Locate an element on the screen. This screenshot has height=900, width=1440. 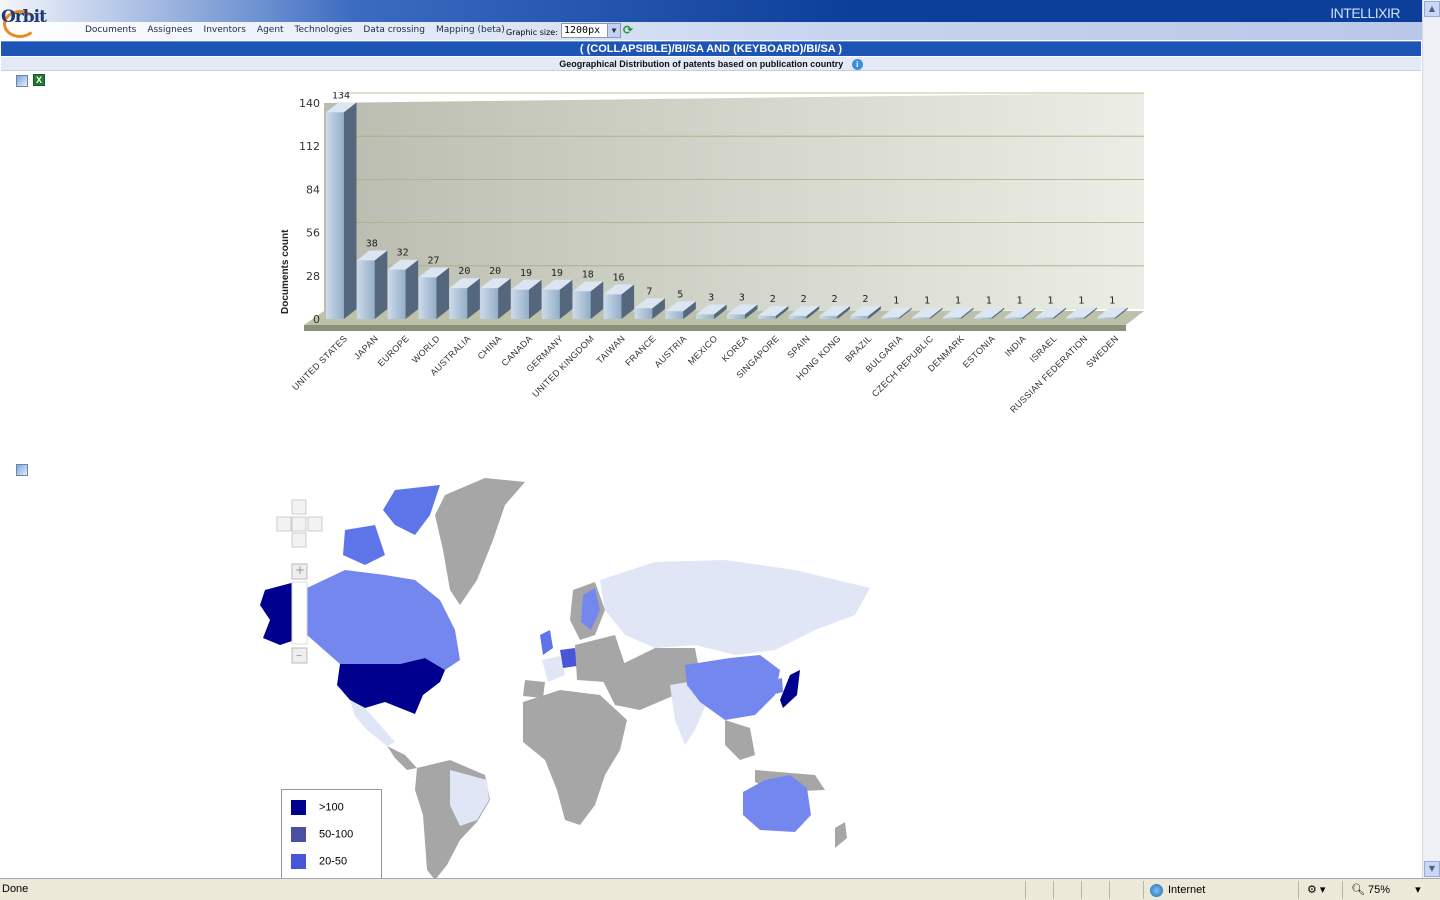
category-label: CHINA is located at coordinates (490, 347).